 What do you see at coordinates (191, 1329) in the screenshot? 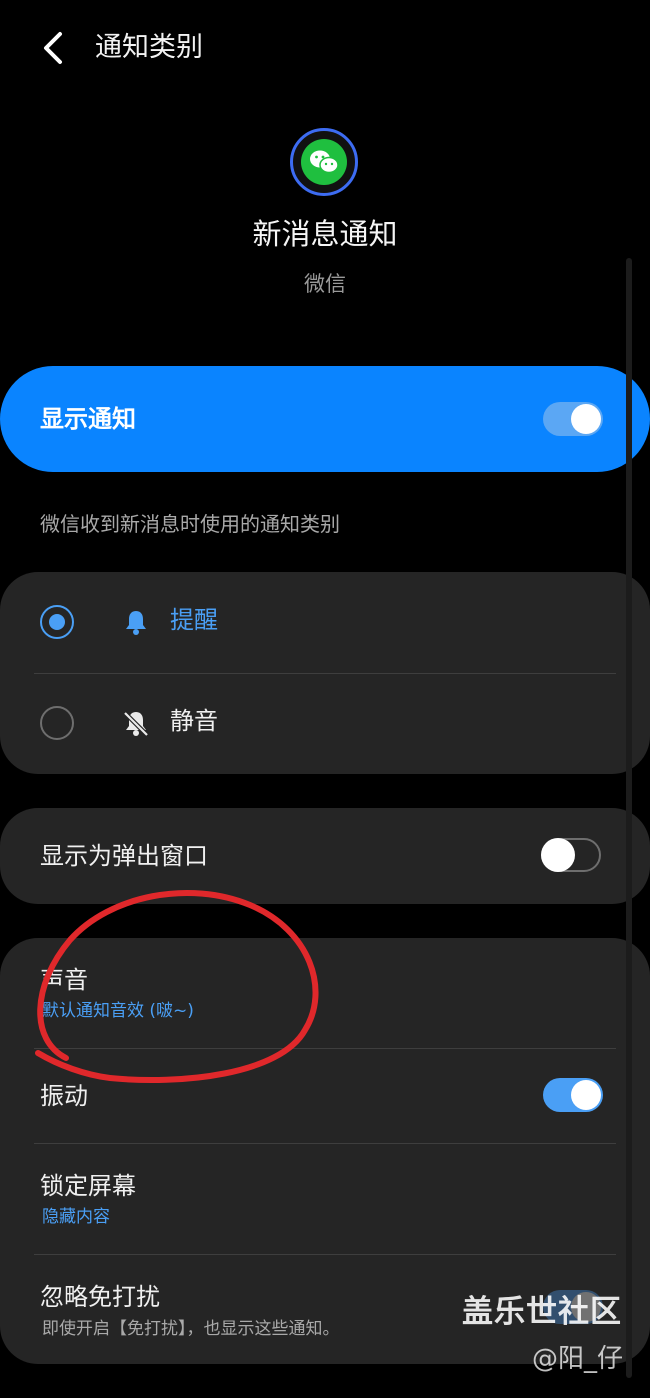
I see `dnd-description: 即使开启【免打扰】，也显示这些通知。` at bounding box center [191, 1329].